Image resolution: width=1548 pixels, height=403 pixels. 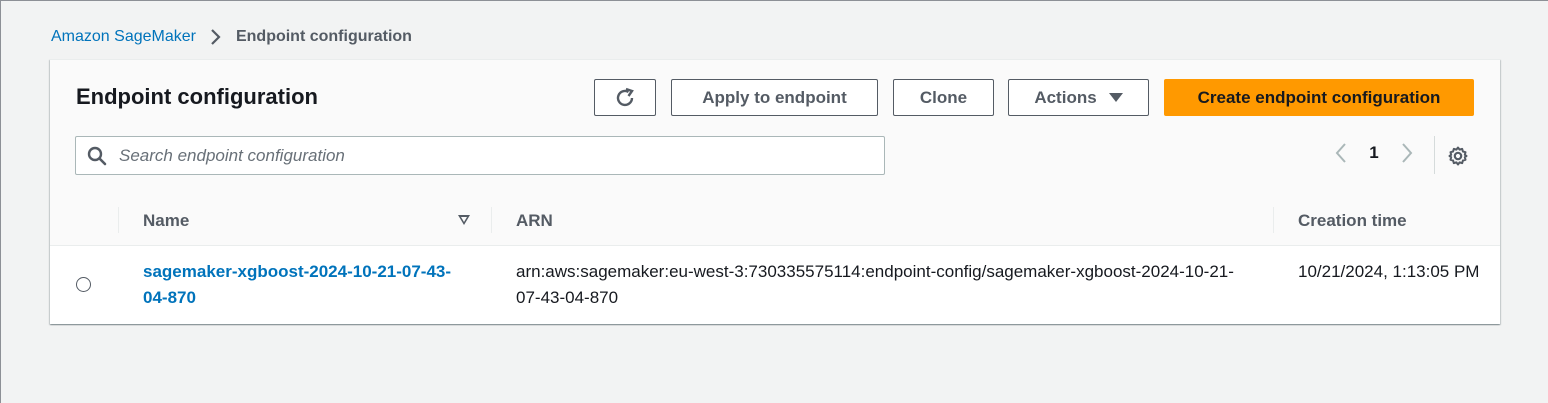 What do you see at coordinates (1319, 97) in the screenshot?
I see `create-endpoint-configuration-button: Create endpoint configuration` at bounding box center [1319, 97].